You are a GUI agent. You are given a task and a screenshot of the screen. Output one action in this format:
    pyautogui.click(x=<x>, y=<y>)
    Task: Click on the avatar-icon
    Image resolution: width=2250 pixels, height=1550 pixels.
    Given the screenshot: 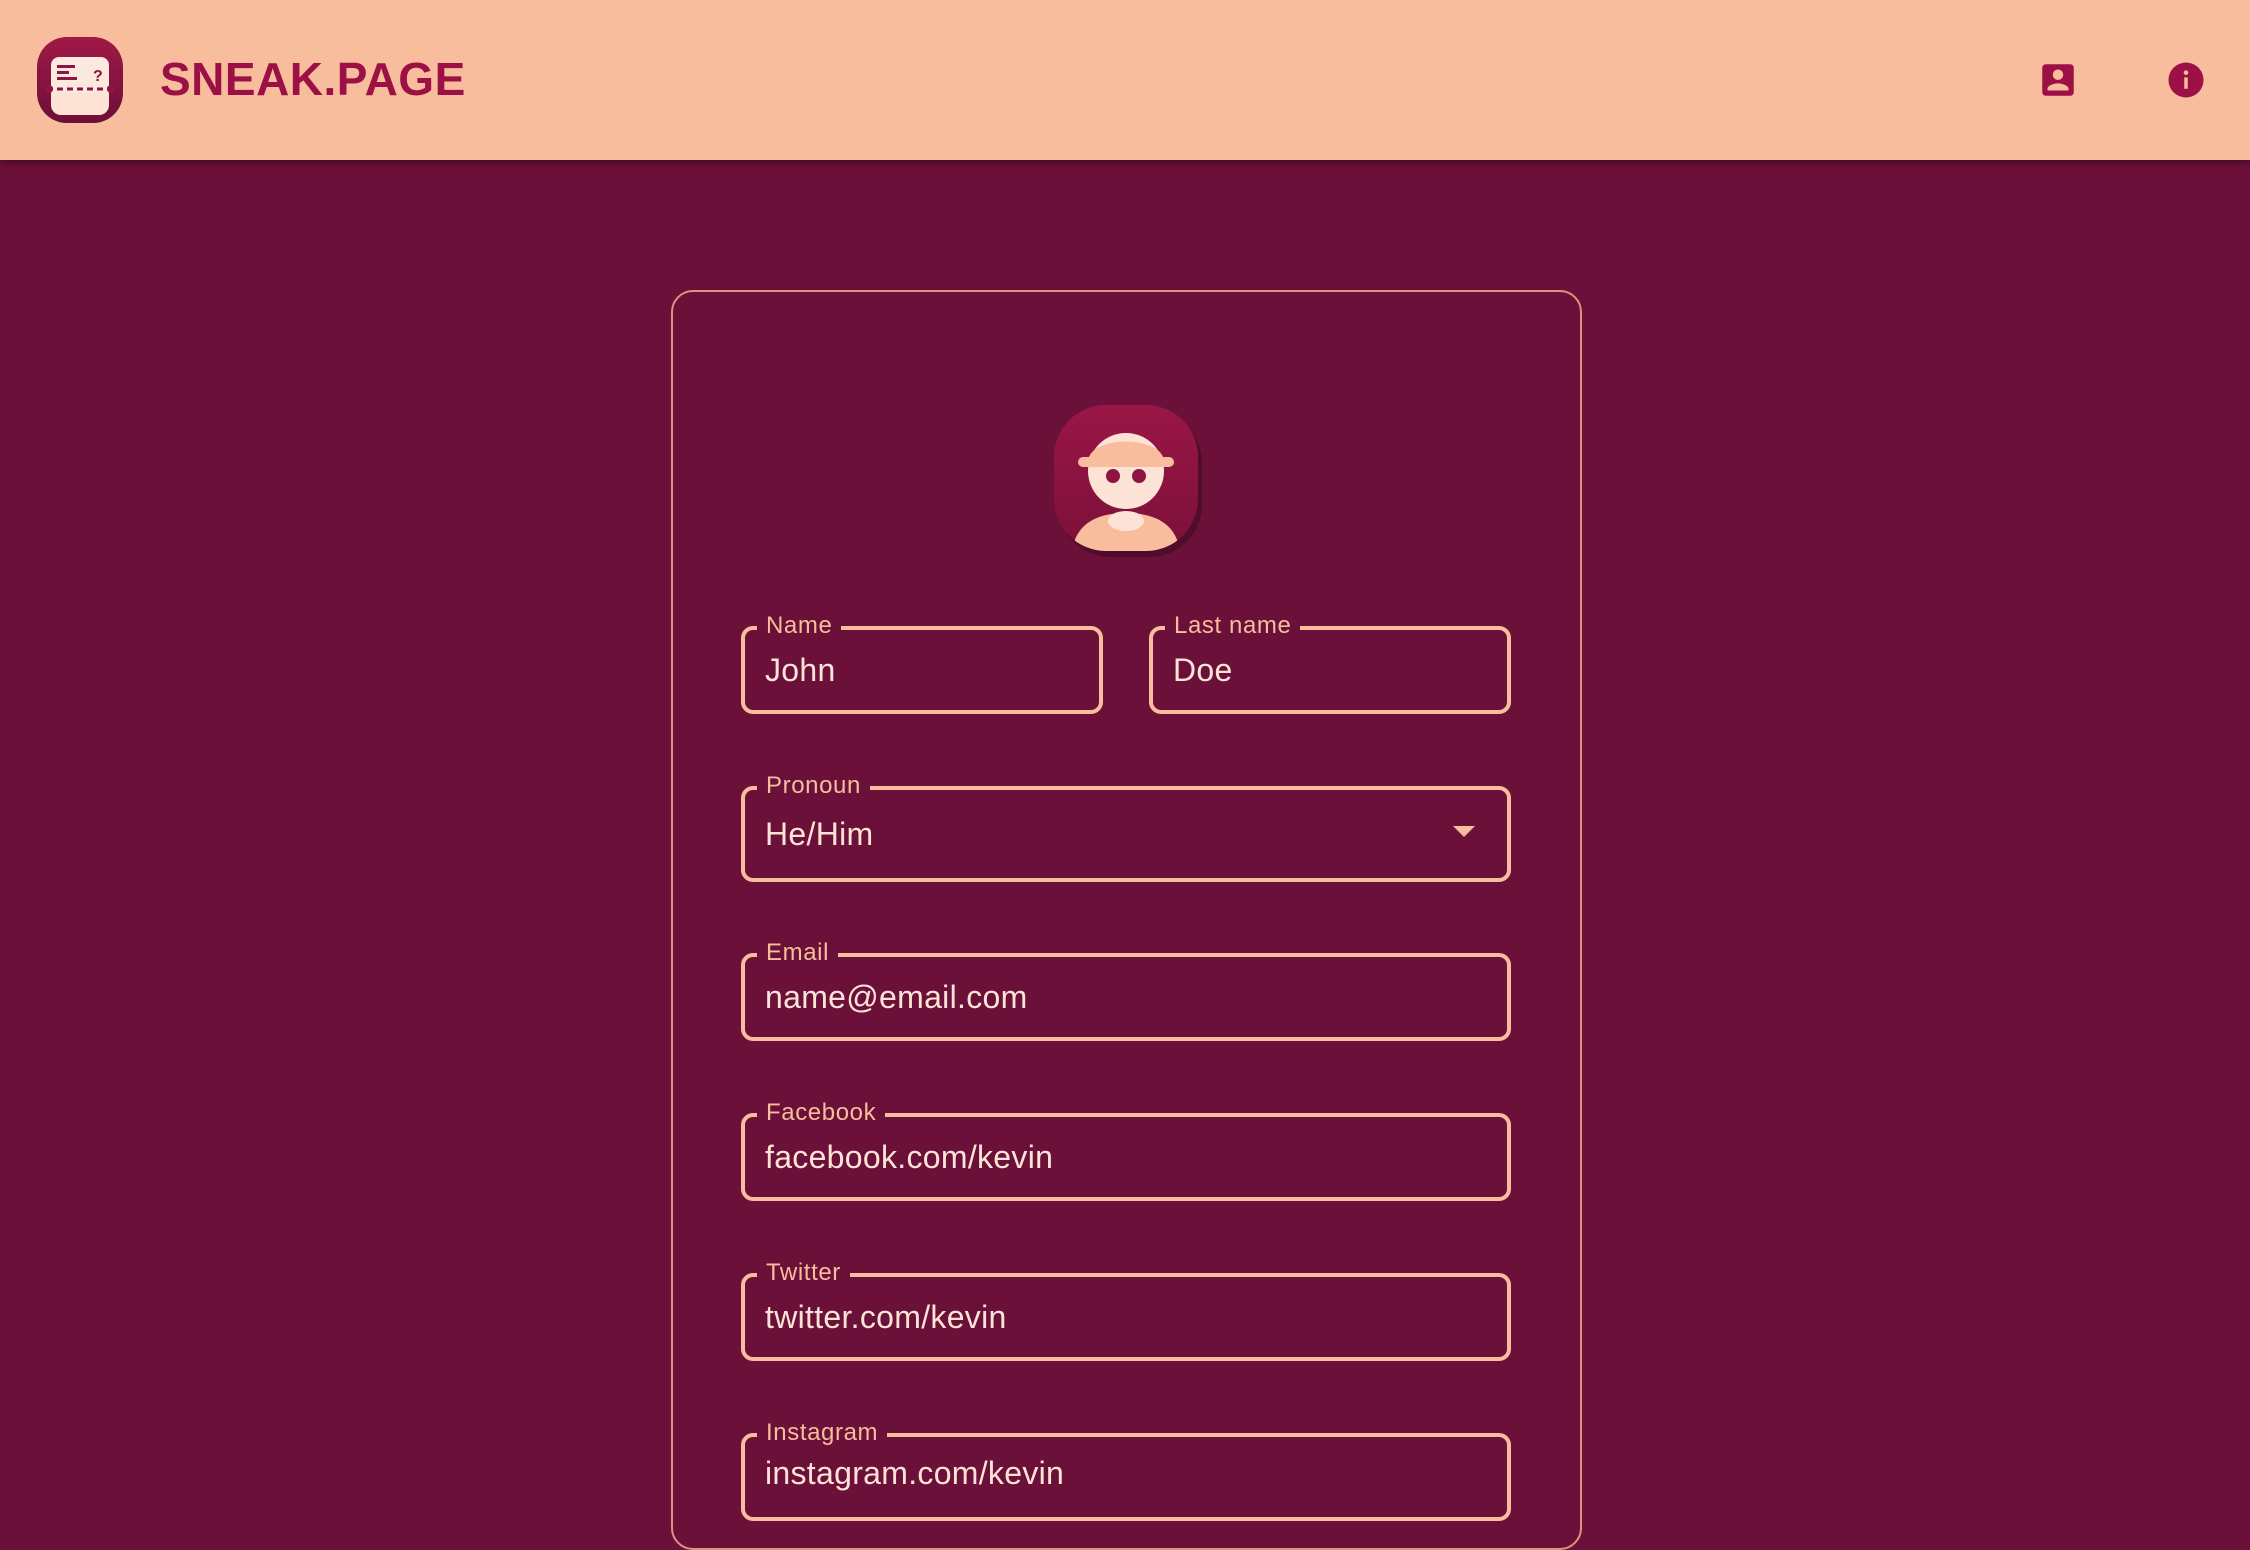 What is the action you would take?
    pyautogui.click(x=1126, y=481)
    